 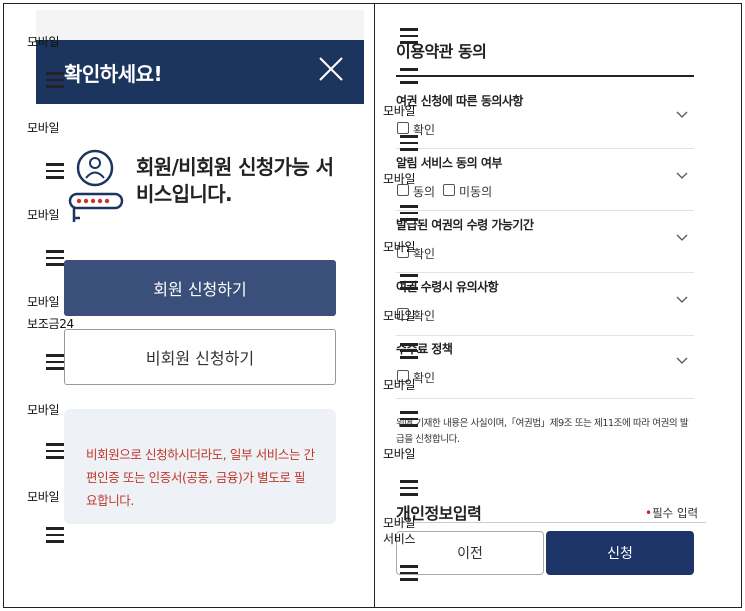 What do you see at coordinates (50, 323) in the screenshot?
I see `subsidy-label: 보조금24` at bounding box center [50, 323].